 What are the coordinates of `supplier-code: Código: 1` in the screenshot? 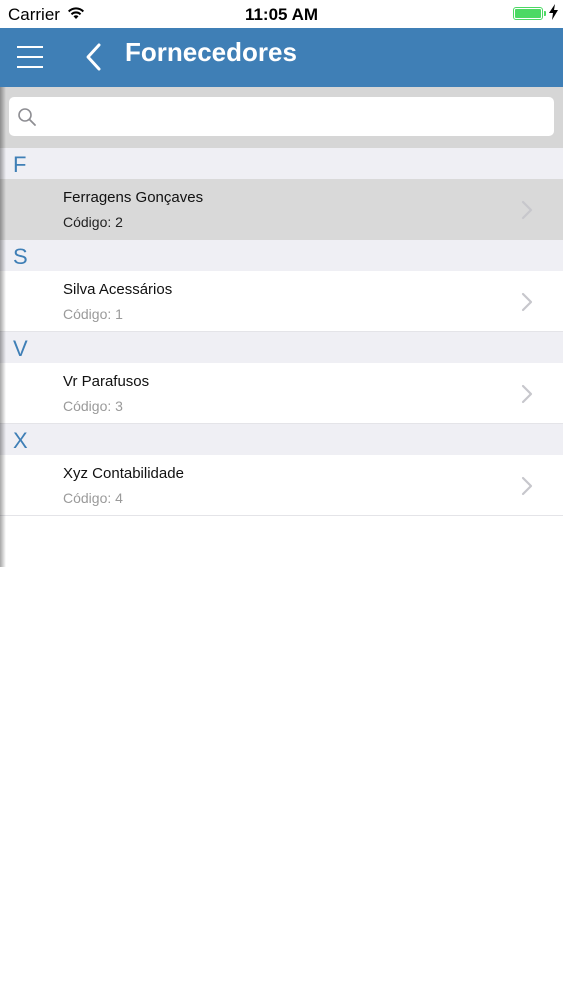 It's located at (93, 314).